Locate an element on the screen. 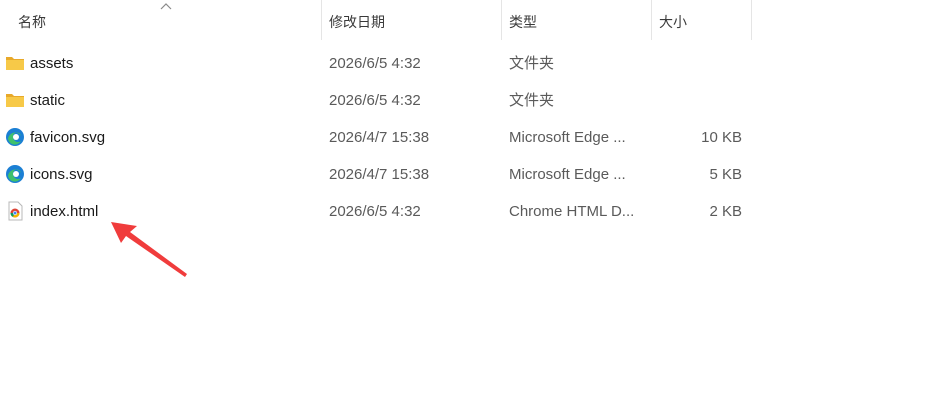  file-name: icons.svg is located at coordinates (61, 174).